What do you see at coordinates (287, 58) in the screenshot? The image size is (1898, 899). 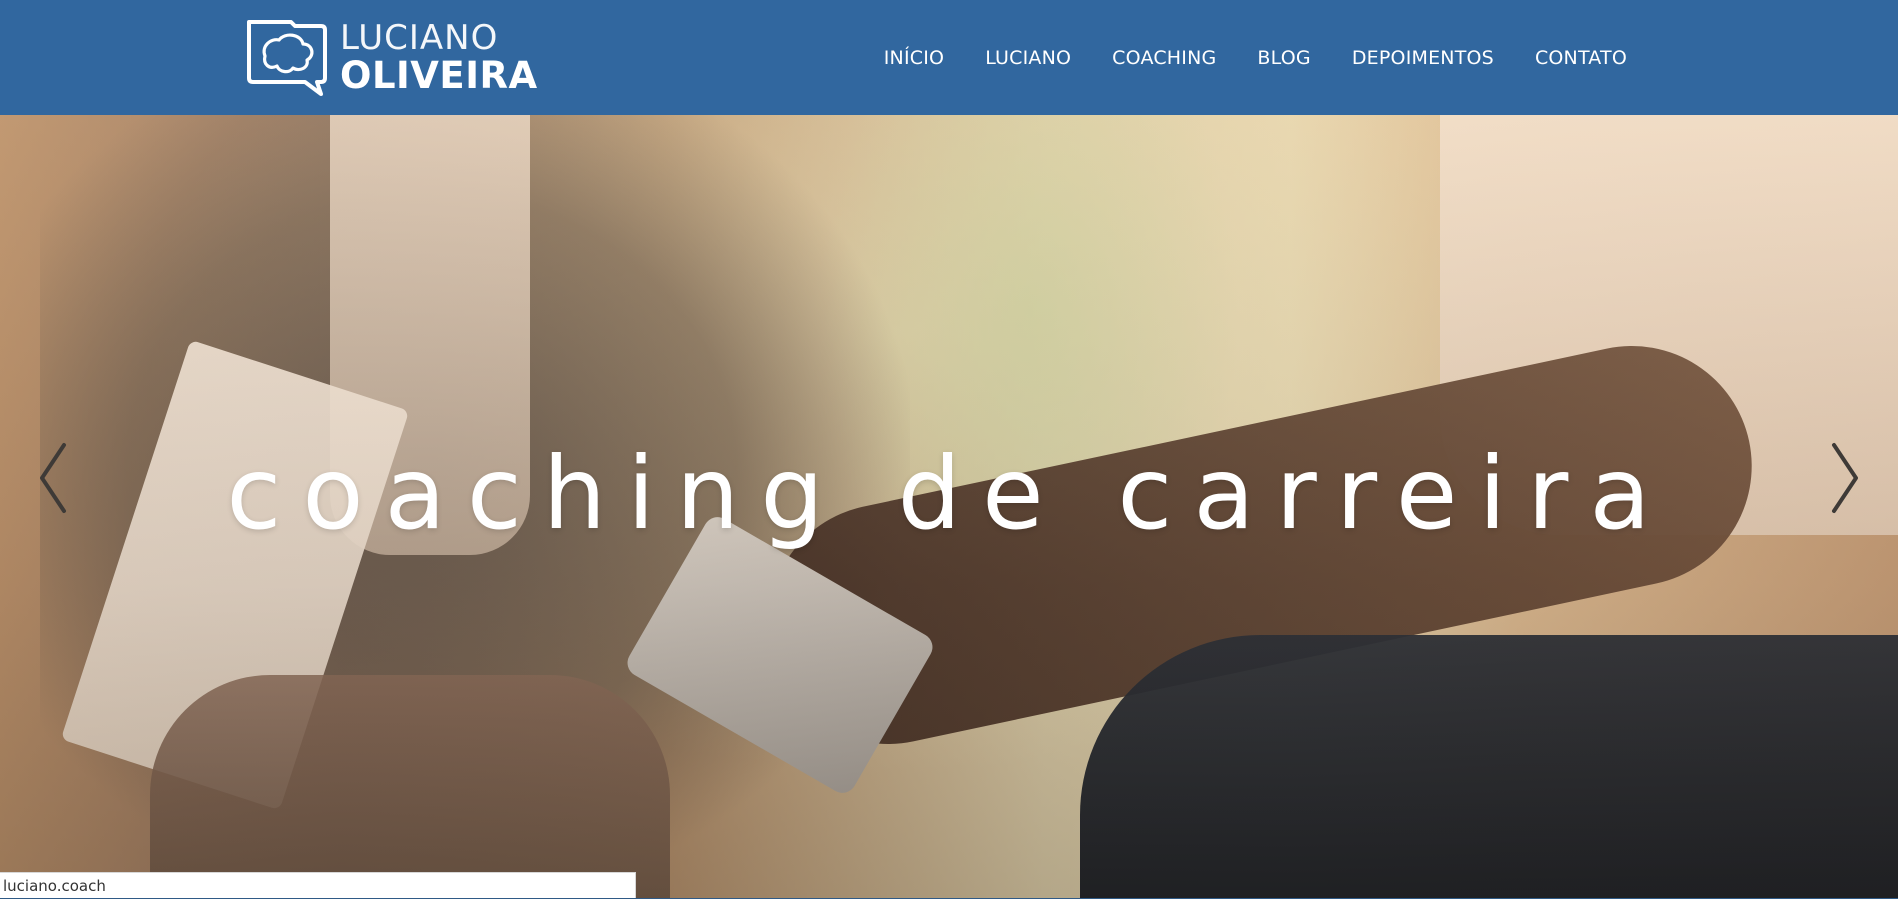 I see `speech-bubble-icon` at bounding box center [287, 58].